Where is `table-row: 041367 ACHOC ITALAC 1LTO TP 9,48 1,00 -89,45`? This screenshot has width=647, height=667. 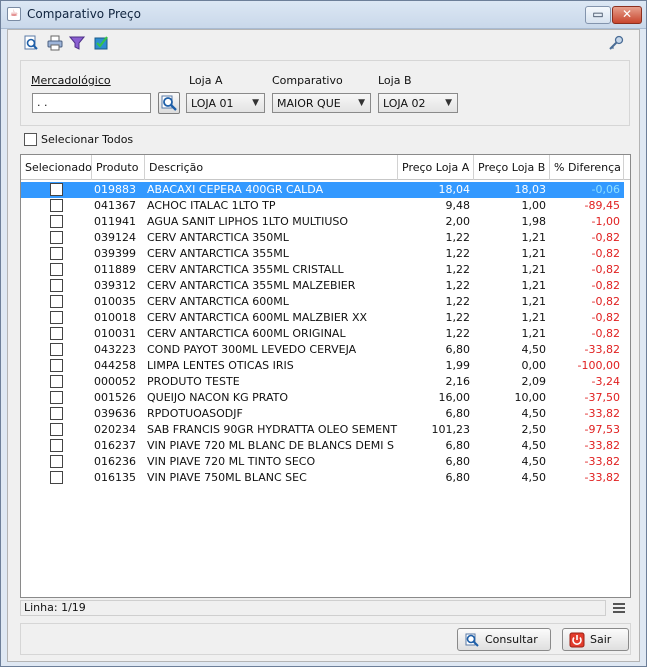
table-row: 041367 ACHOC ITALAC 1LTO TP 9,48 1,00 -89,45 is located at coordinates (322, 206).